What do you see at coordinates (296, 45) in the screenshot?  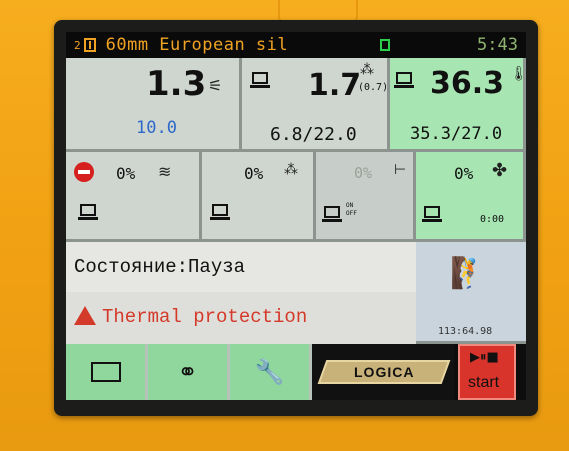 I see `header-bar: 2 60mm European sil 5:43` at bounding box center [296, 45].